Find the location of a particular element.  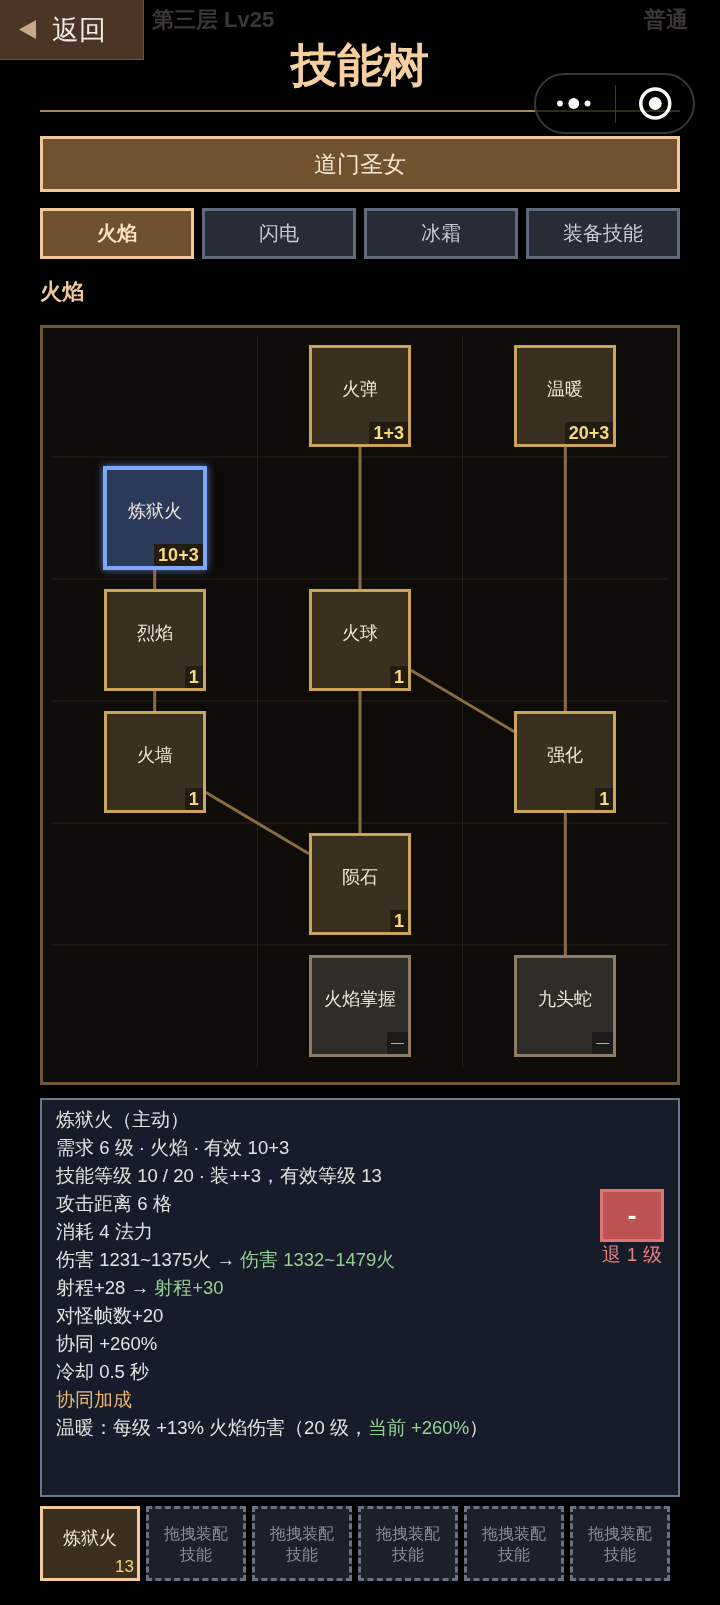

skill-node: 九头蛇 — is located at coordinates (565, 1006).